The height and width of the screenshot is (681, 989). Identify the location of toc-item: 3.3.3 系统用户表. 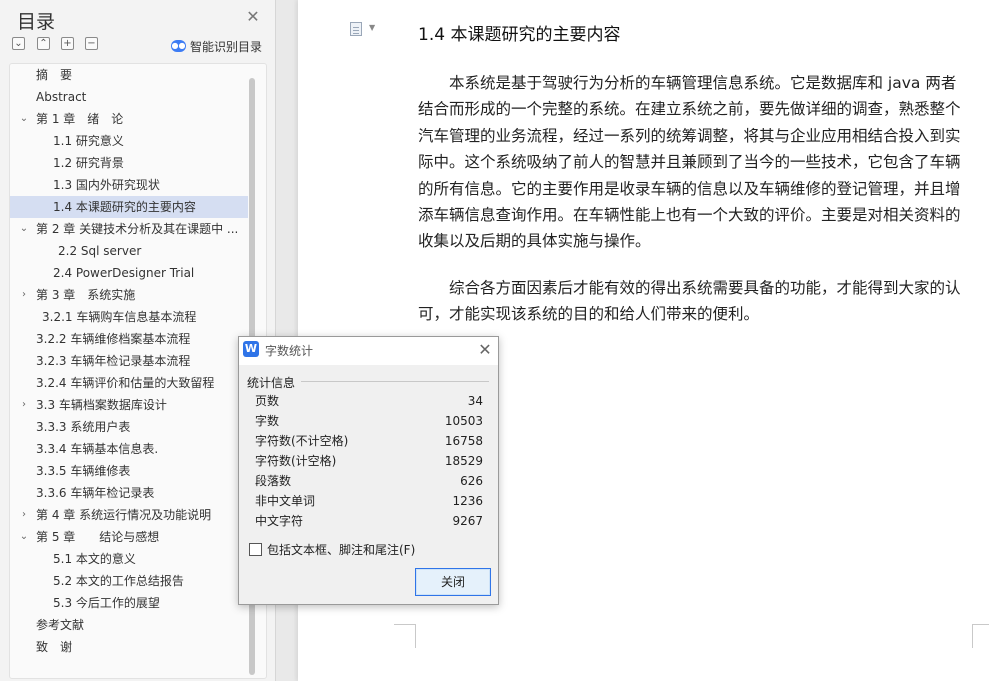
(129, 427).